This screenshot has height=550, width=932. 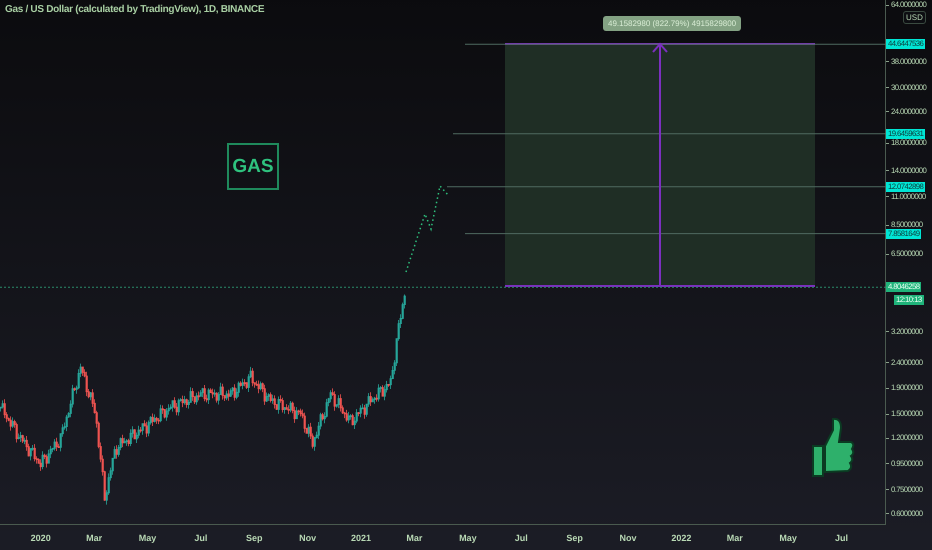 I want to click on measure-label: 49.1582980 (822.79%) 4915829800, so click(x=672, y=23).